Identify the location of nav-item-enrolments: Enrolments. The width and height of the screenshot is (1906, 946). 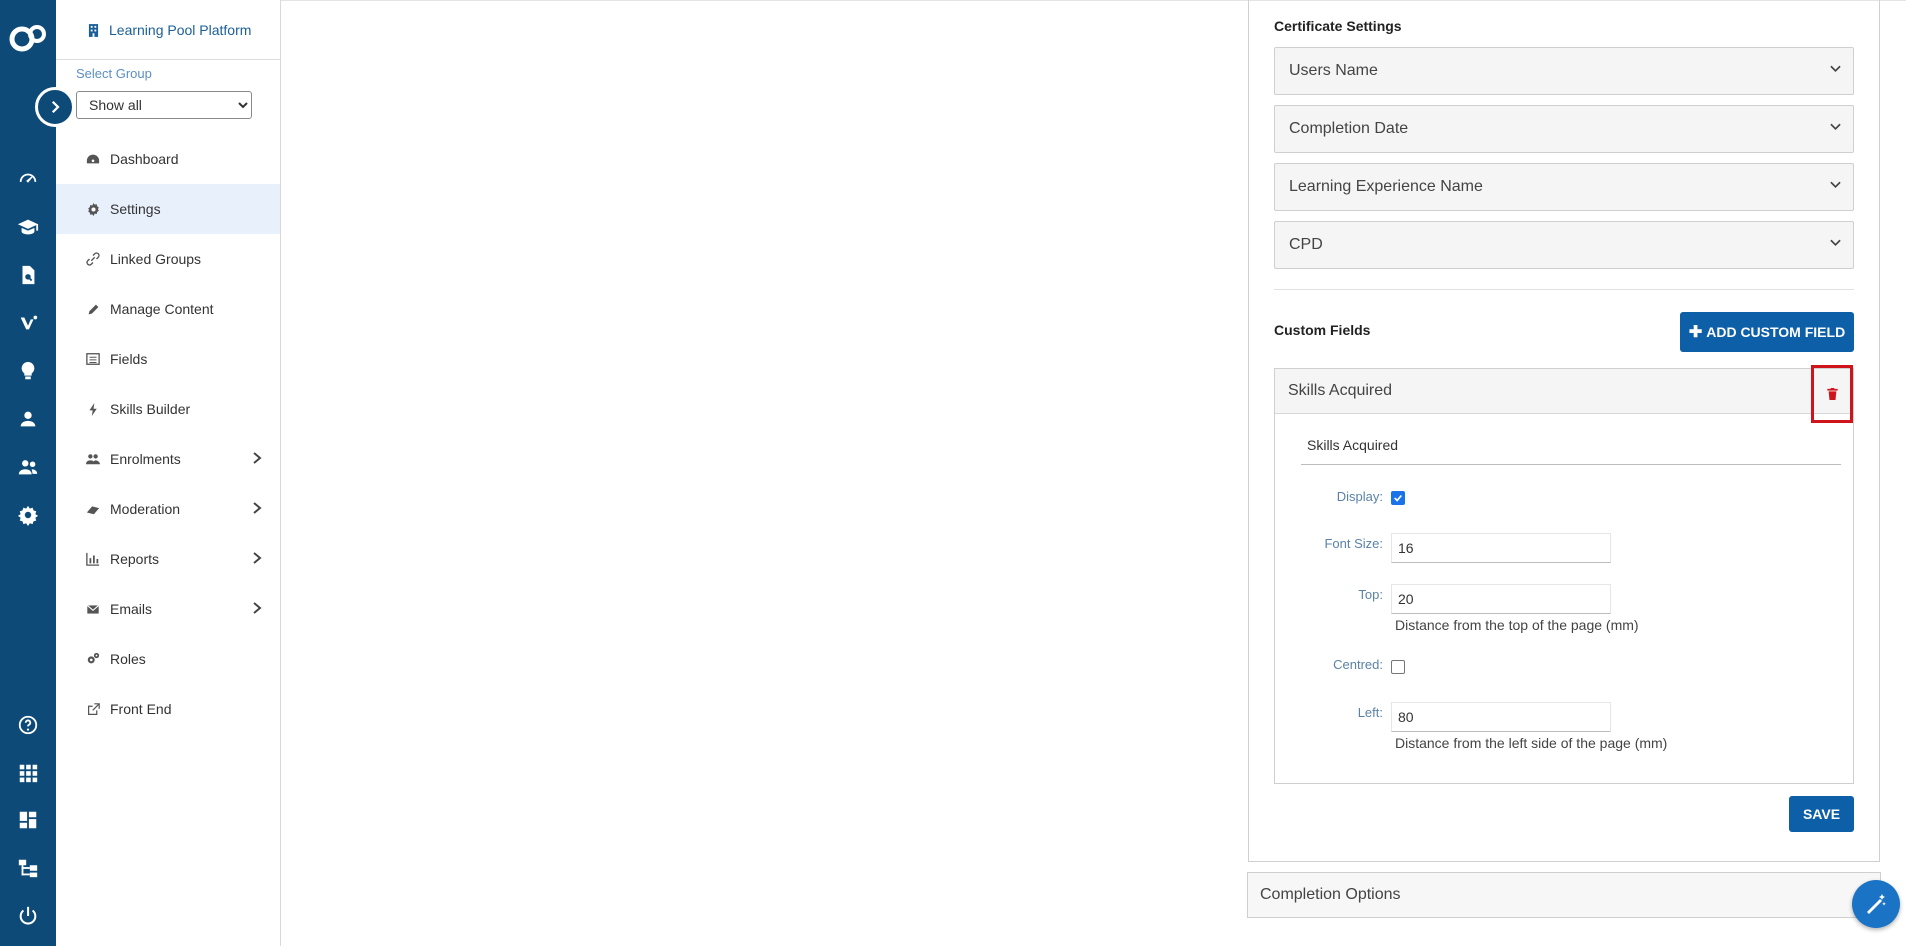
(168, 459).